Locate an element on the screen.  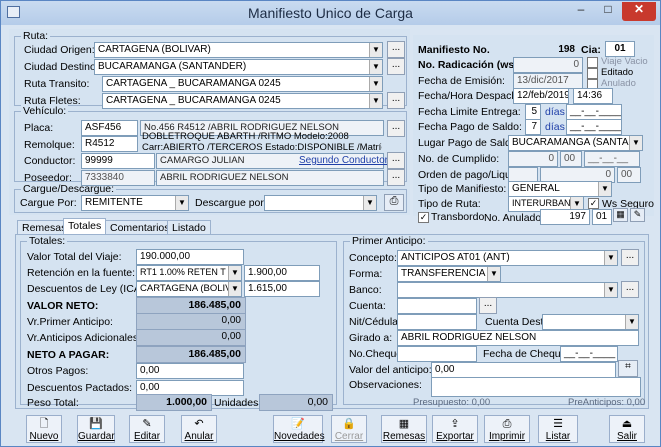
radicacion-label: No. Radicación (ws): is located at coordinates (470, 65).